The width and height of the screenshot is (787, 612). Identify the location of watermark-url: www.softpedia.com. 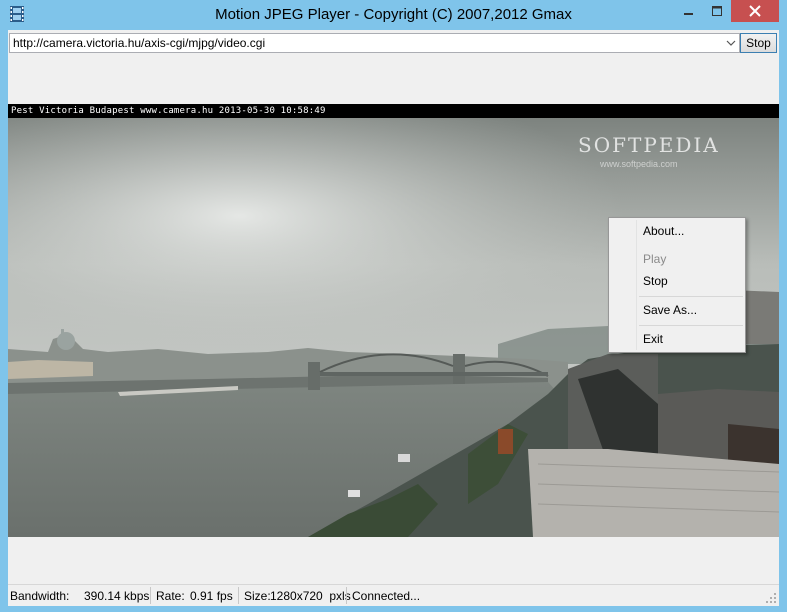
(639, 164).